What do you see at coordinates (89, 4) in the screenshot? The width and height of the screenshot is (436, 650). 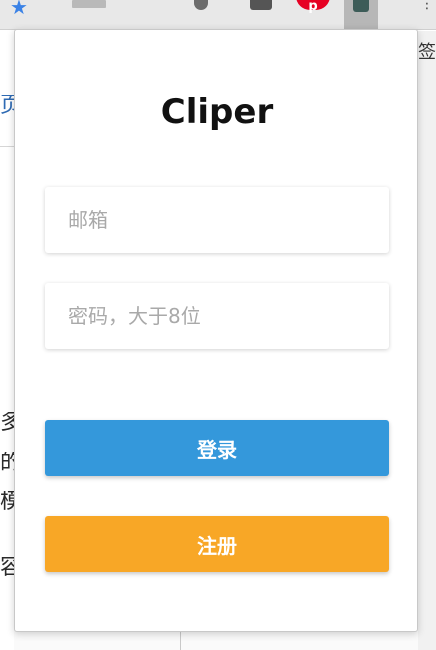 I see `thumbnail-icon` at bounding box center [89, 4].